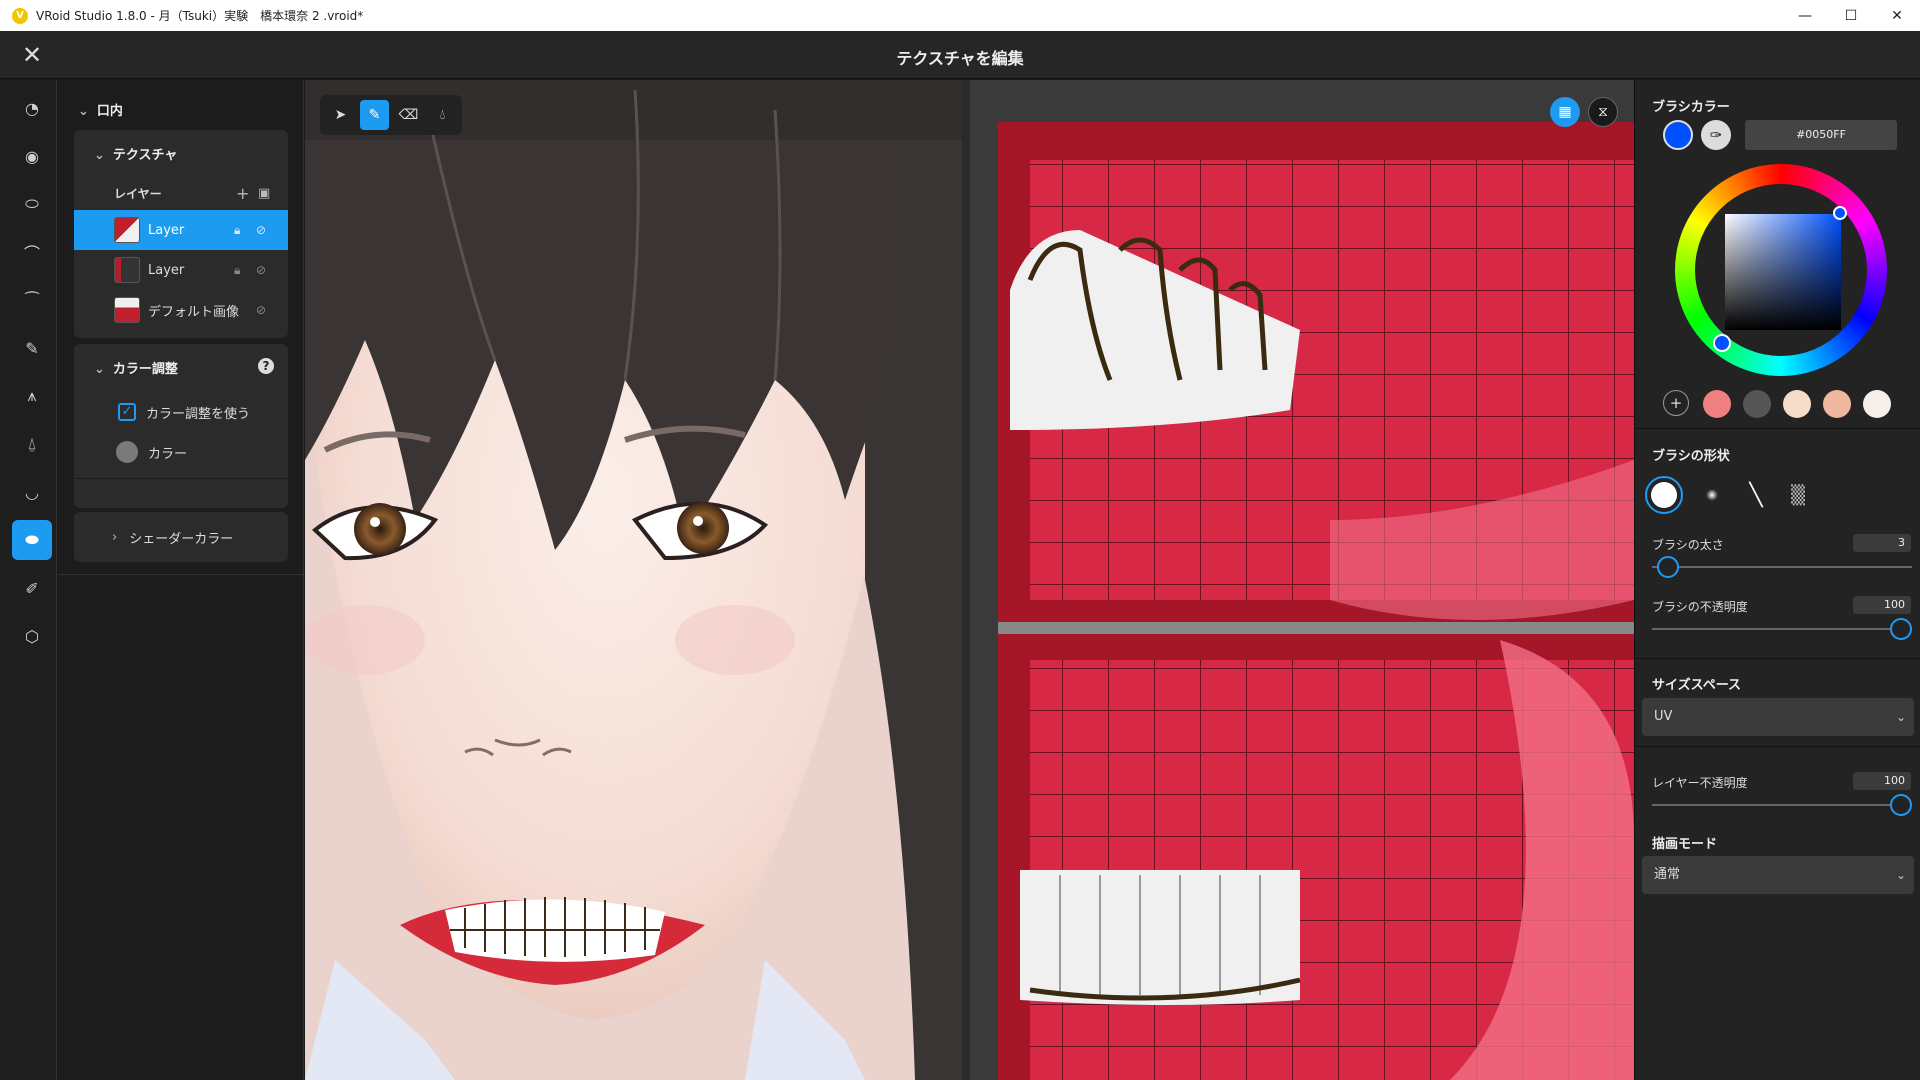  I want to click on uv-grid-toggle-icon: ▦, so click(1565, 112).